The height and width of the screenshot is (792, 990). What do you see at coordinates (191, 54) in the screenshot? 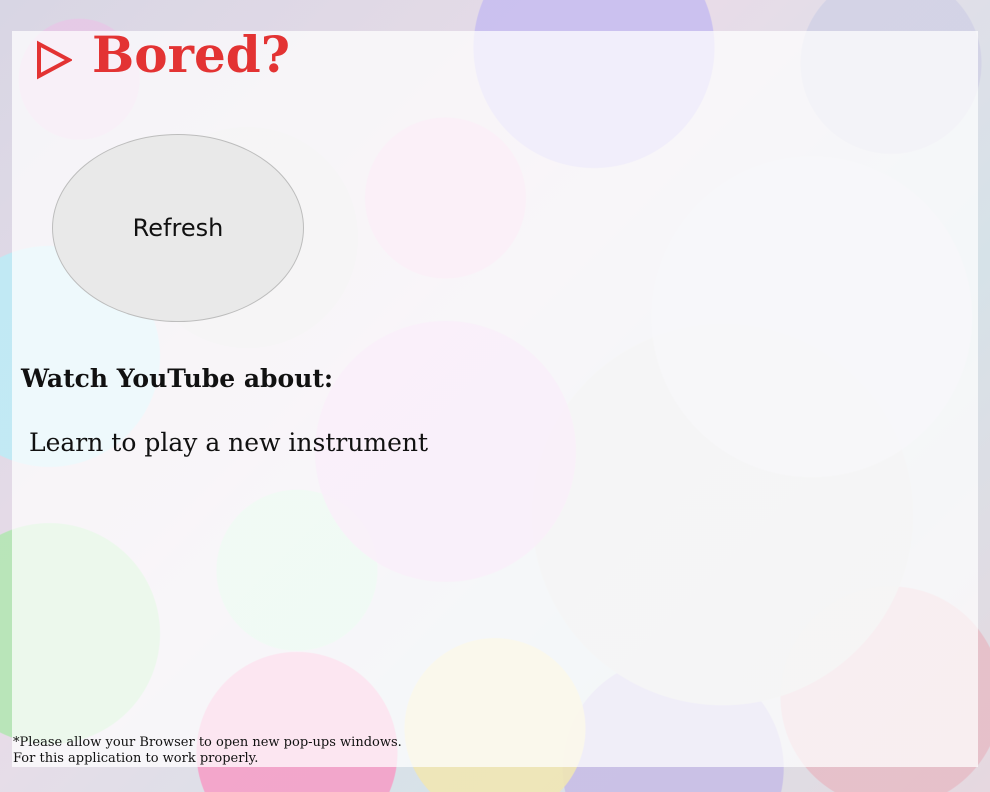
I see `page-title: Bored?` at bounding box center [191, 54].